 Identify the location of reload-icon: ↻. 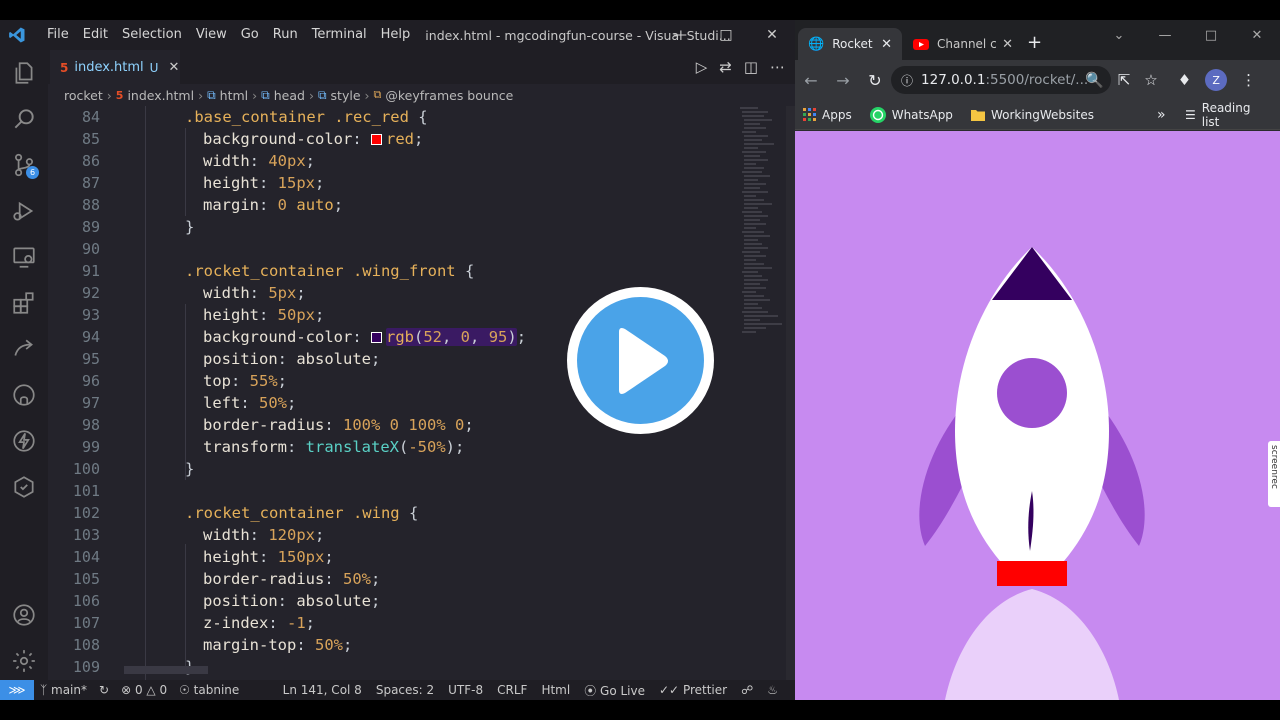
(875, 80).